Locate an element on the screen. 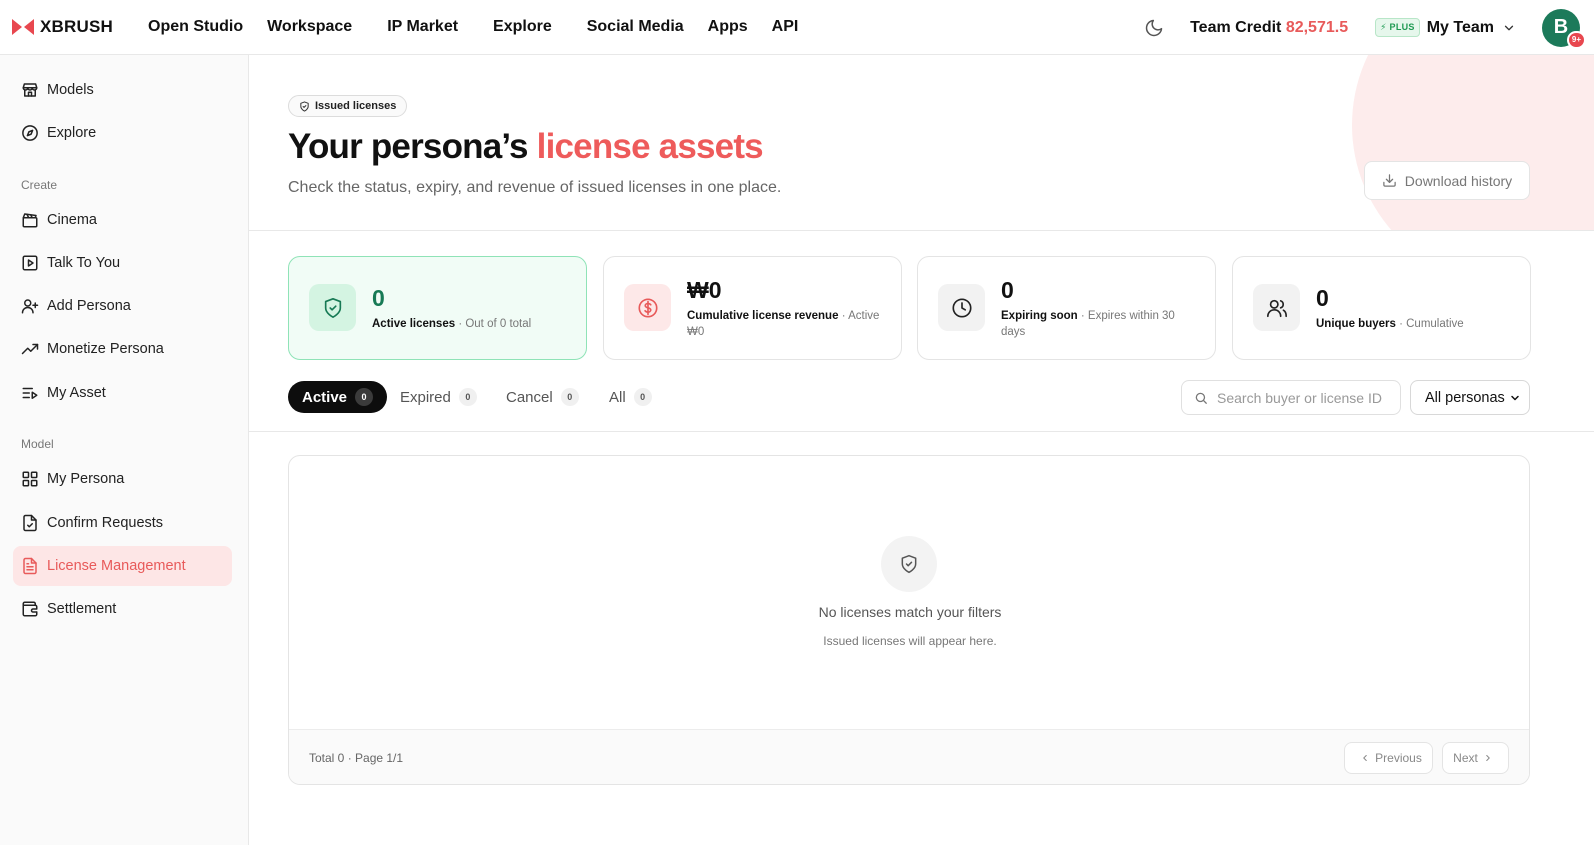  tab-all: All 0 is located at coordinates (630, 397).